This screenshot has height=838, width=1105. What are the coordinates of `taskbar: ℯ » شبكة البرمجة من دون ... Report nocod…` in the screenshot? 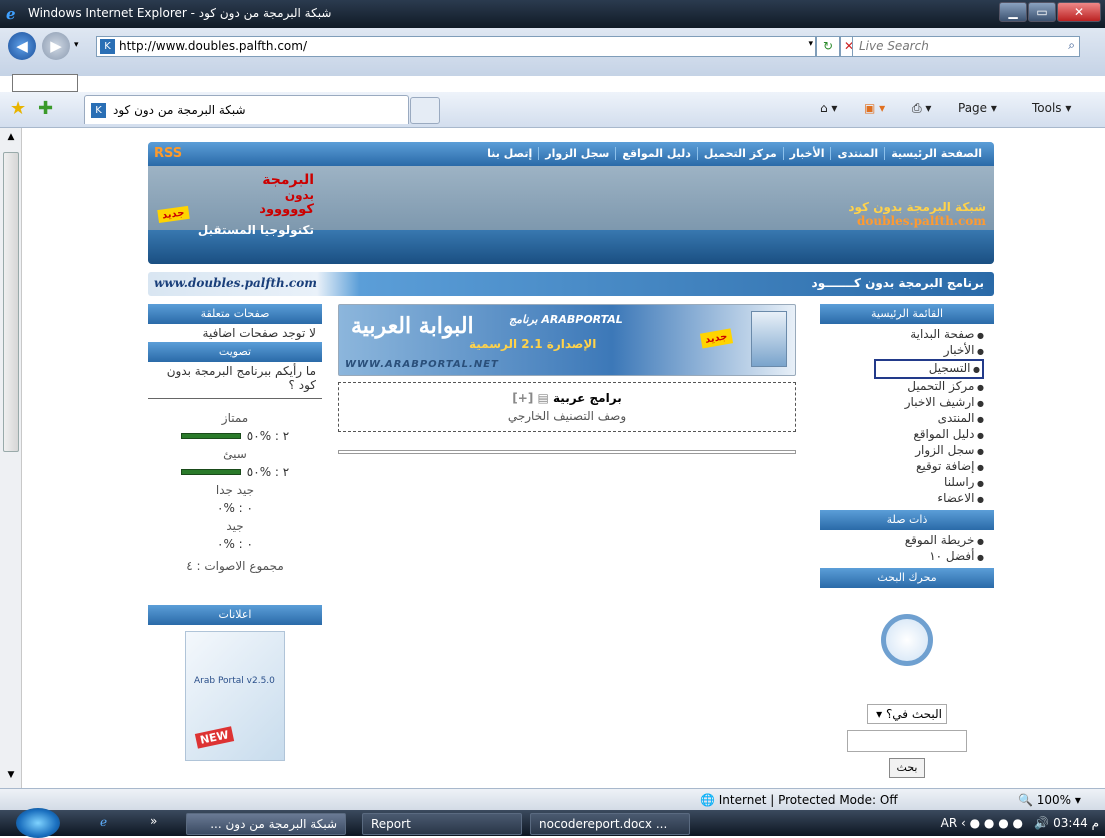 It's located at (552, 823).